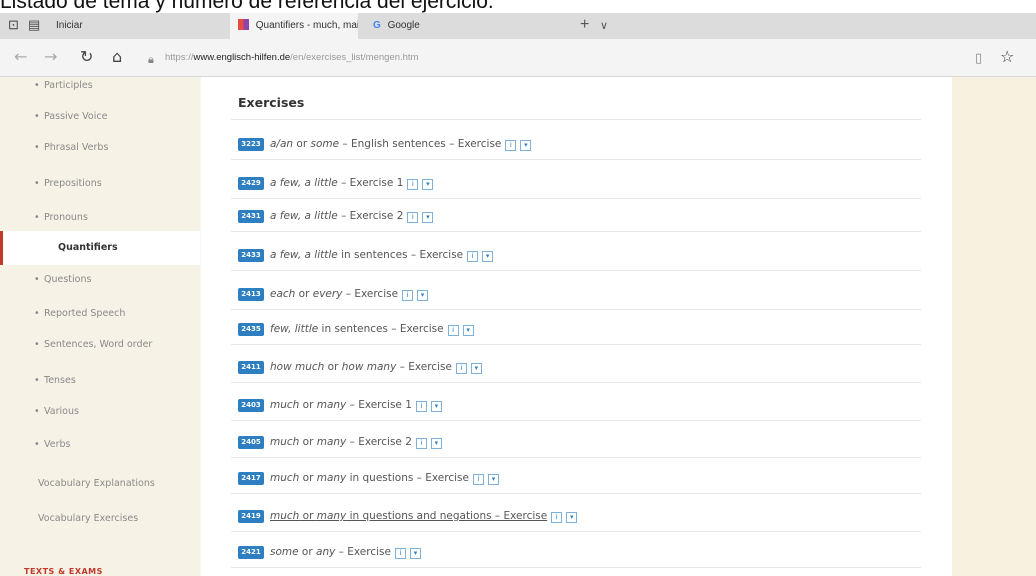  I want to click on favorite-star-icon: ☆, so click(1007, 56).